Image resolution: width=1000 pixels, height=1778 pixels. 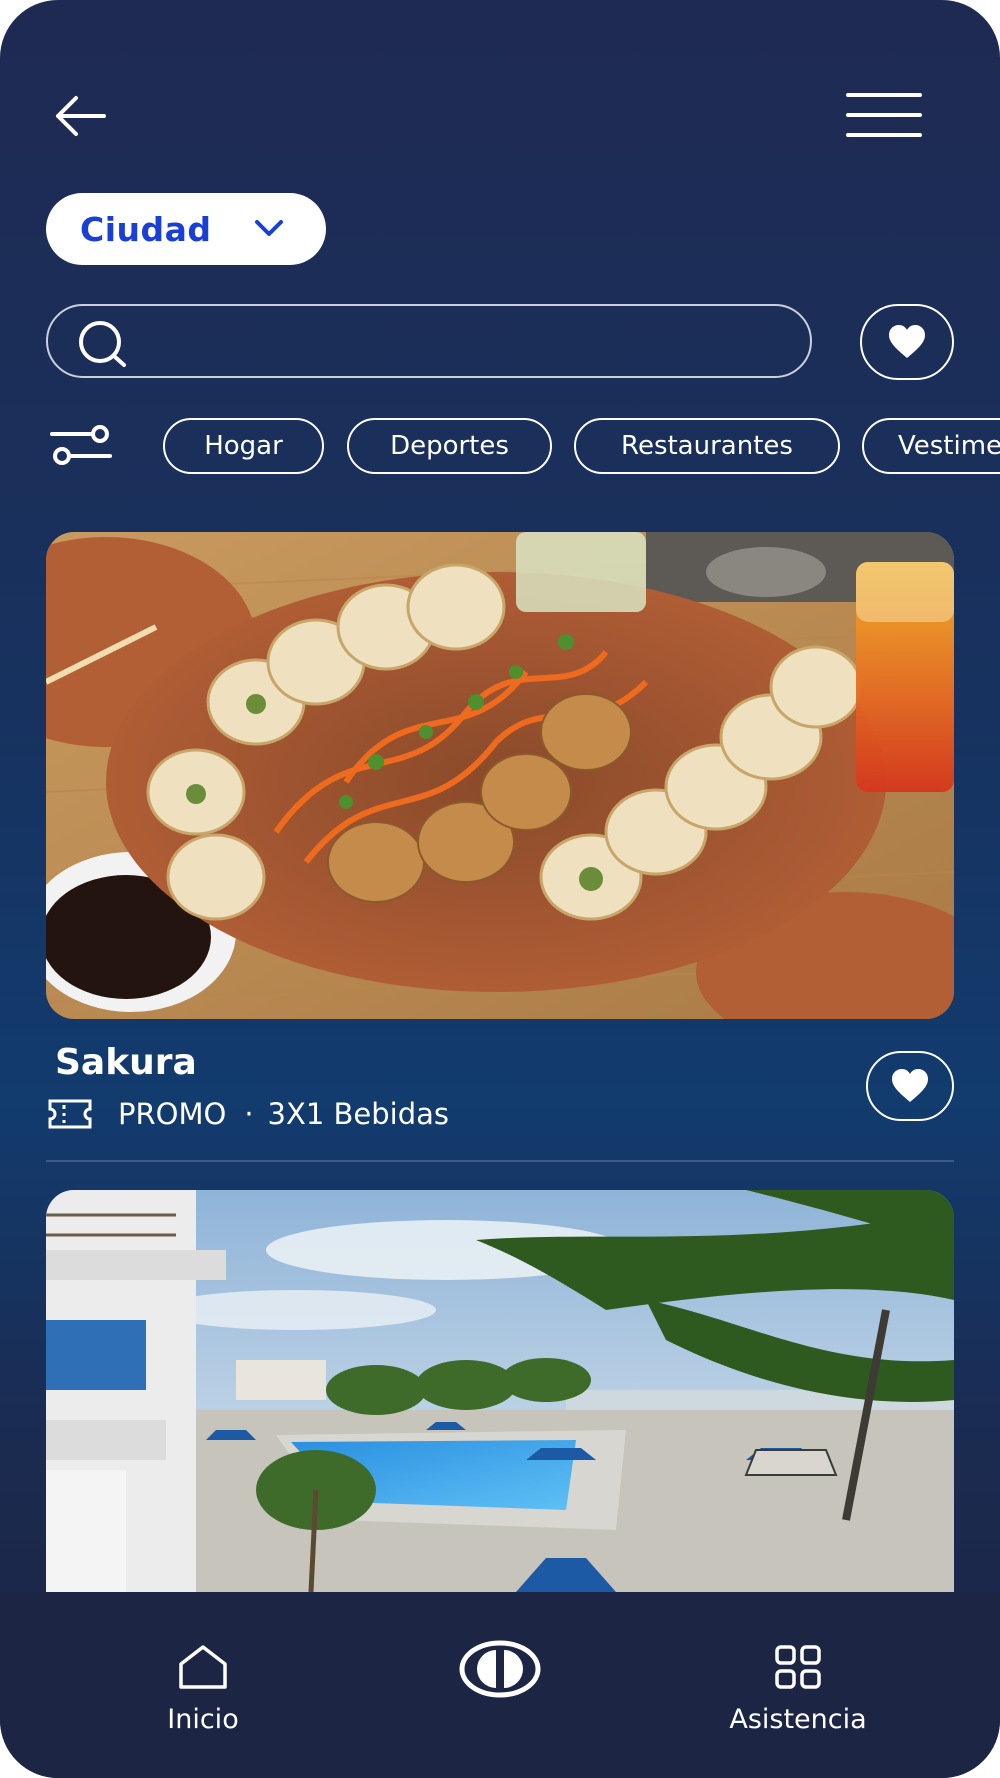 What do you see at coordinates (203, 1719) in the screenshot?
I see `nav-label: Inicio` at bounding box center [203, 1719].